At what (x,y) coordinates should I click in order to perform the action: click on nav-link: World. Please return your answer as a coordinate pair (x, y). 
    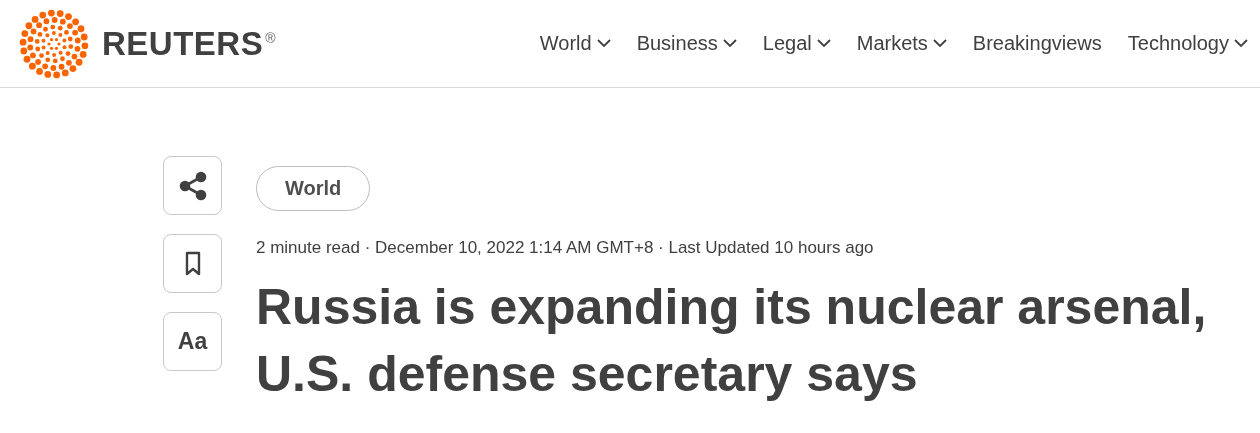
    Looking at the image, I should click on (575, 43).